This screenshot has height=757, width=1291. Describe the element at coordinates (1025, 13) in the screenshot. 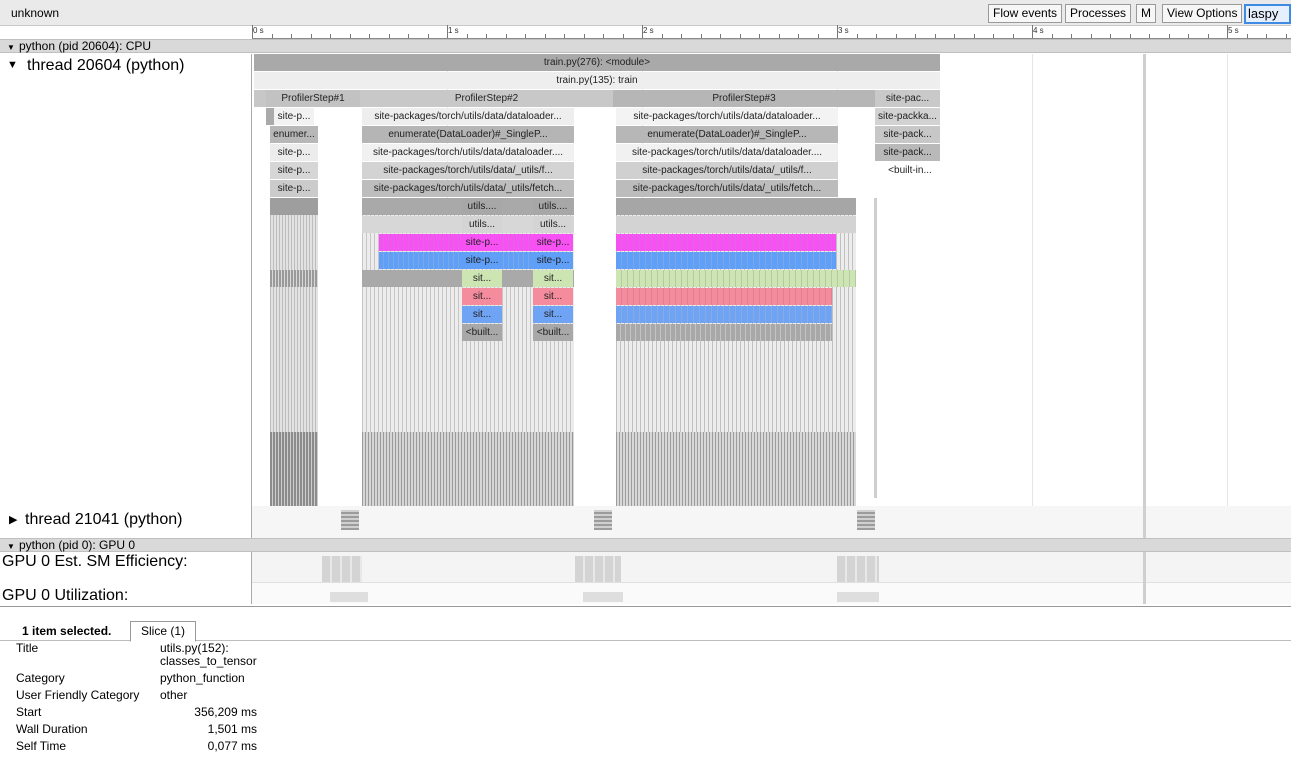

I see `flow-events-button: Flow events` at that location.